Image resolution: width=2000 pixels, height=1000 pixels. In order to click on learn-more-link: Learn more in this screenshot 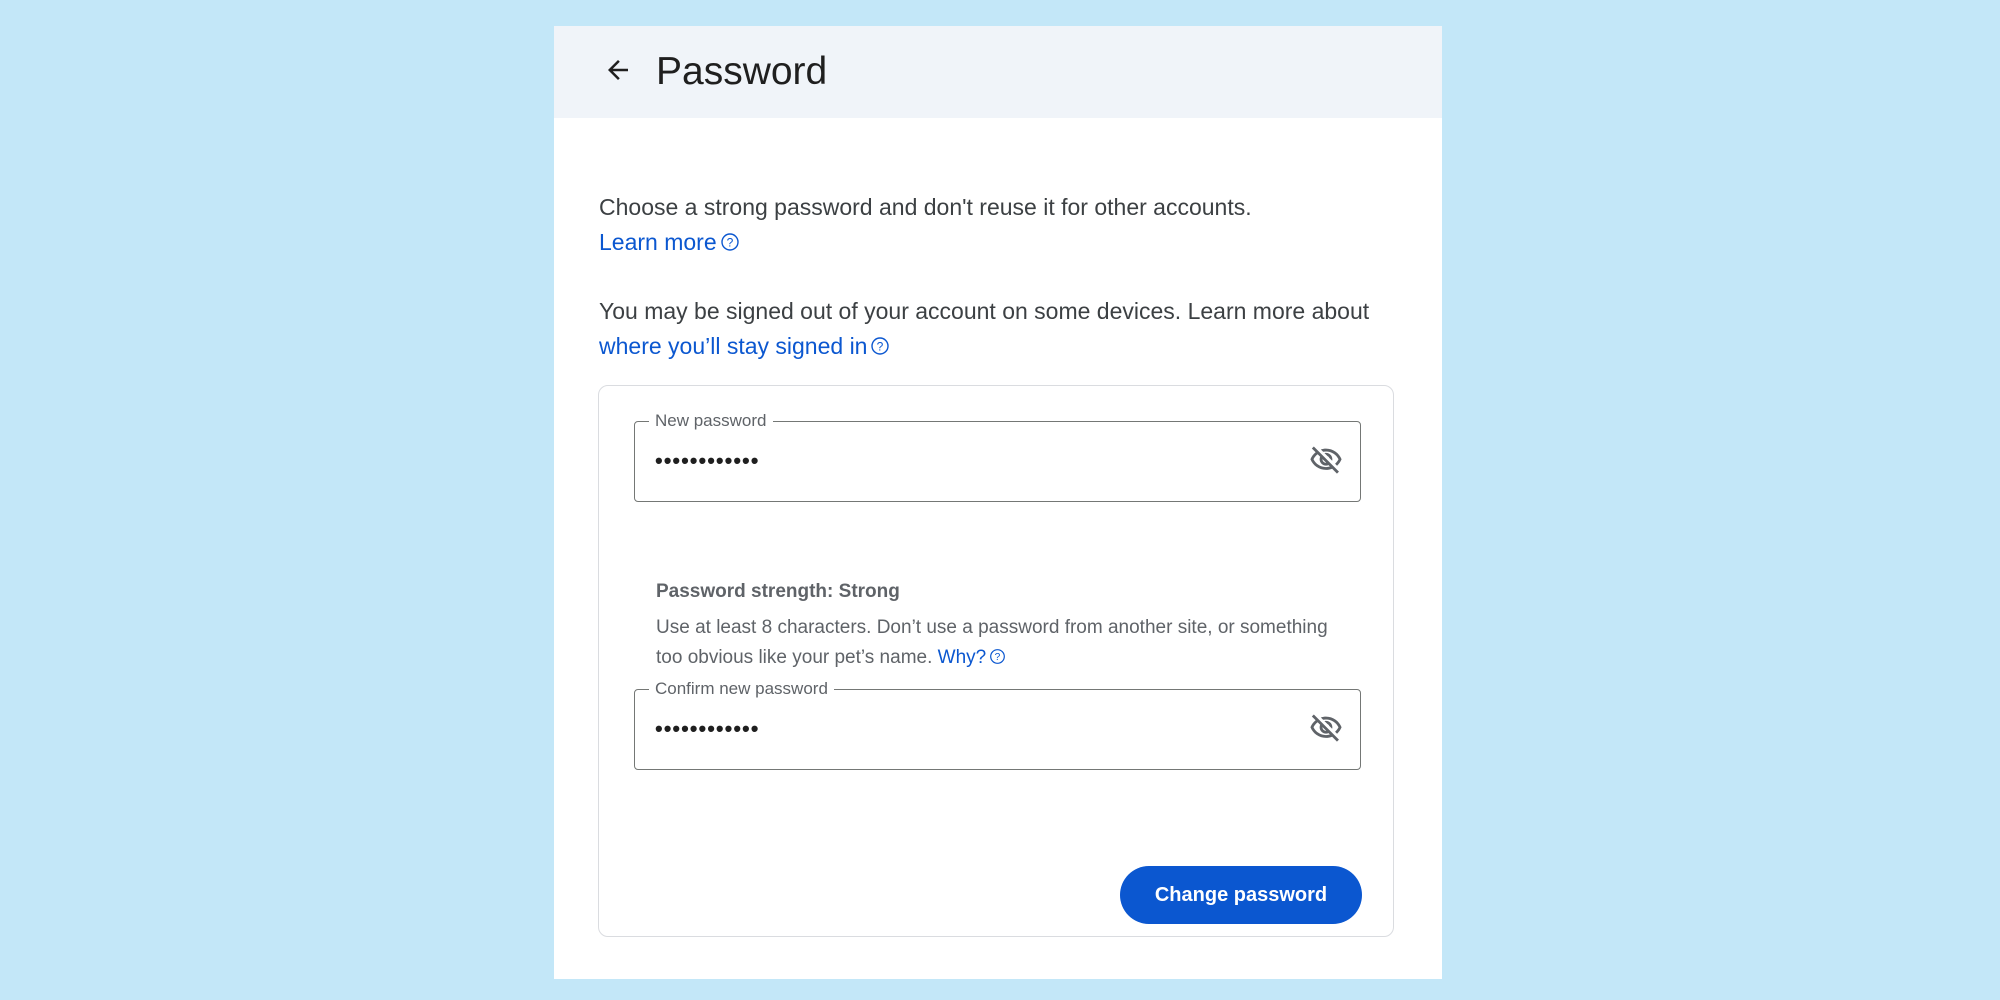, I will do `click(658, 242)`.